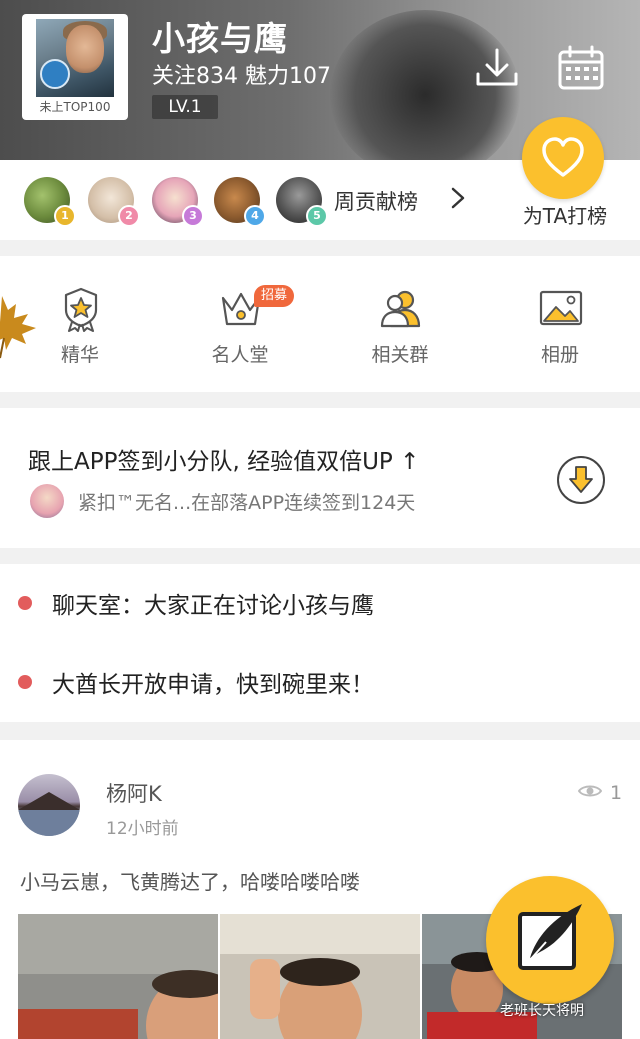 The image size is (640, 1039). What do you see at coordinates (497, 69) in the screenshot?
I see `download-icon` at bounding box center [497, 69].